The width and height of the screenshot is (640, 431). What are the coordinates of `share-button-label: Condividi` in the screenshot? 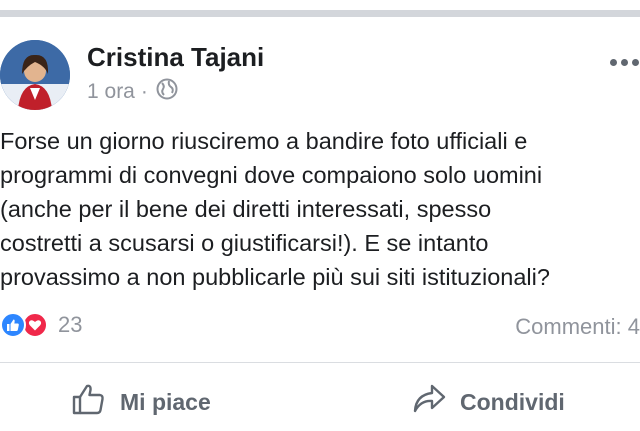 It's located at (512, 401).